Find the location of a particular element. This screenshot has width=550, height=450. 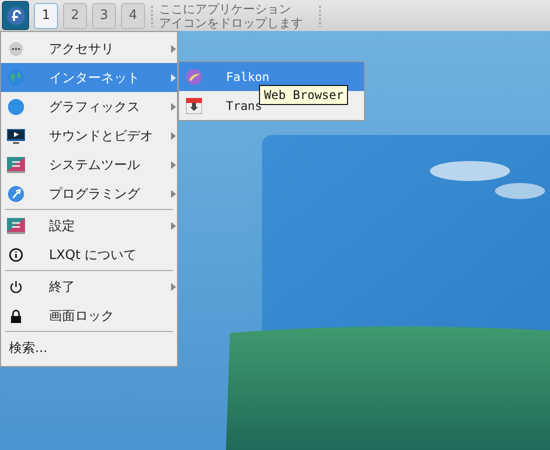

menu-item: プログラミング is located at coordinates (89, 193).